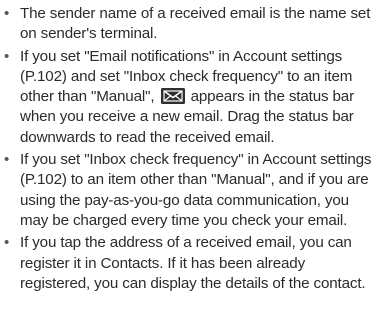 The height and width of the screenshot is (324, 381). Describe the element at coordinates (172, 96) in the screenshot. I see `new-email-status-icon` at that location.